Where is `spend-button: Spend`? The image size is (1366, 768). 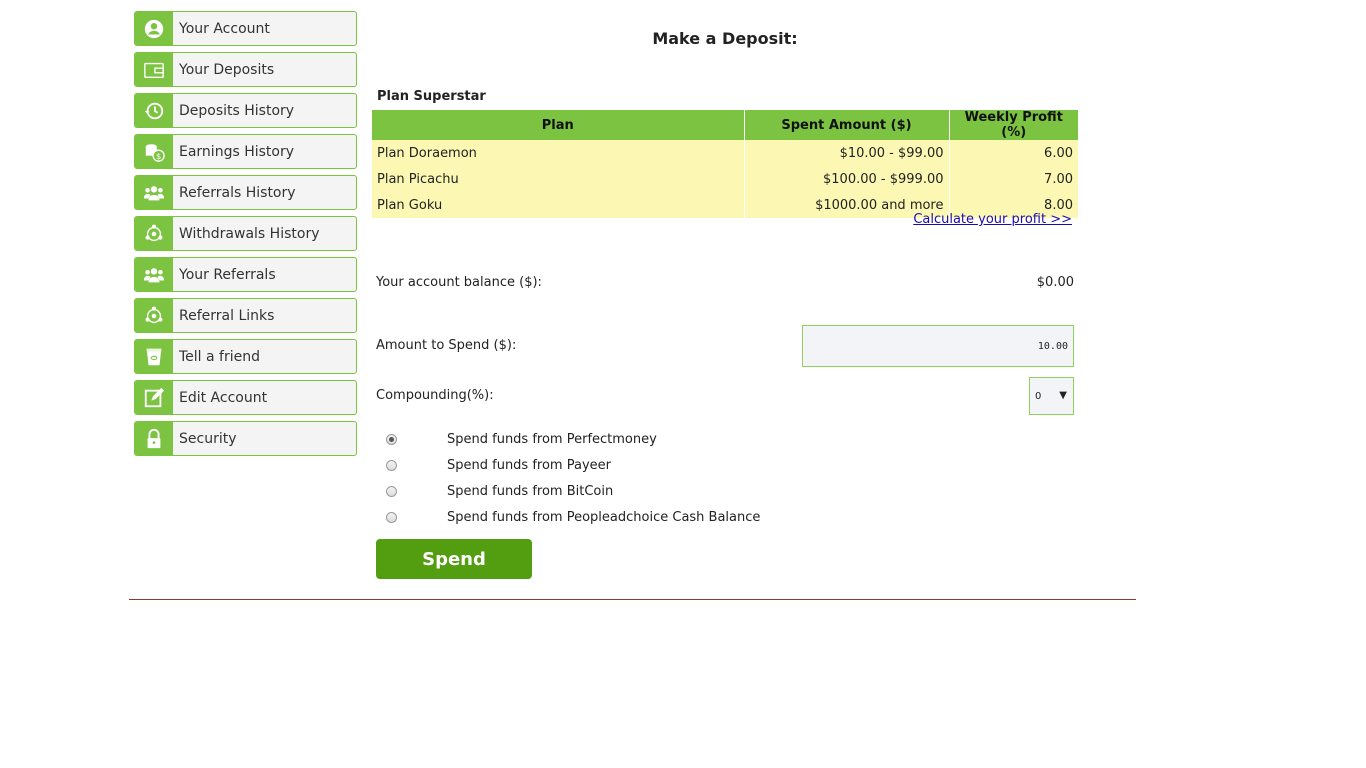 spend-button: Spend is located at coordinates (454, 559).